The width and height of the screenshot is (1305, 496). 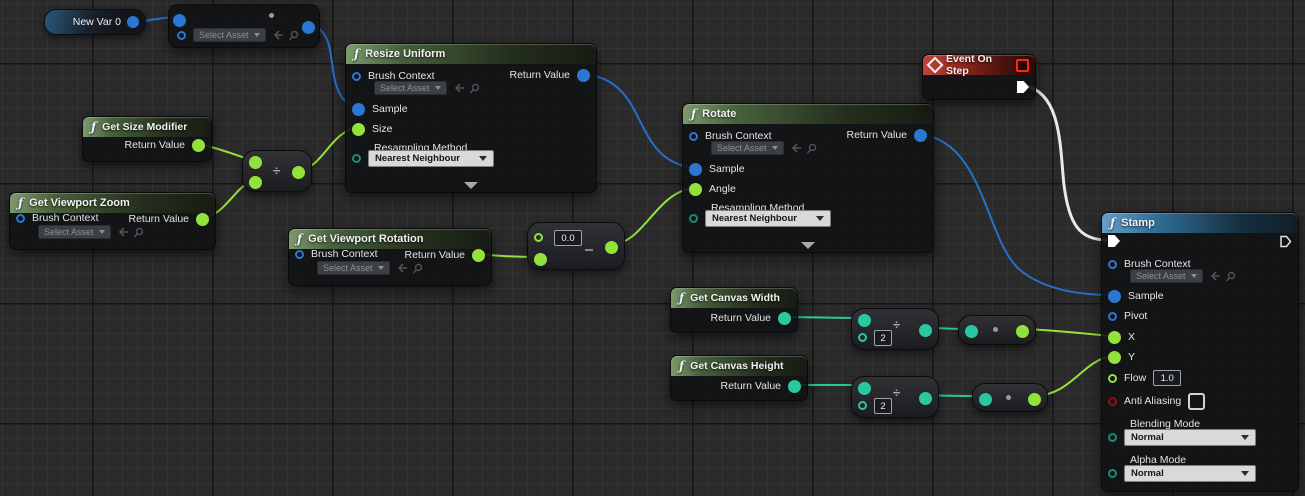 What do you see at coordinates (95, 22) in the screenshot?
I see `node-new-var: New Var 0` at bounding box center [95, 22].